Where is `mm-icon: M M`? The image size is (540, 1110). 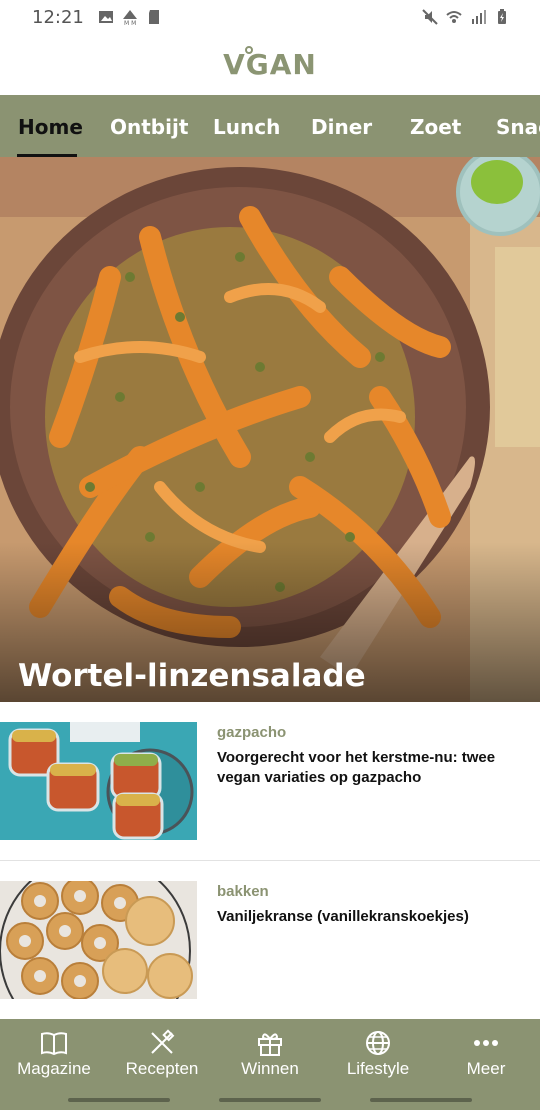 mm-icon: M M is located at coordinates (129, 17).